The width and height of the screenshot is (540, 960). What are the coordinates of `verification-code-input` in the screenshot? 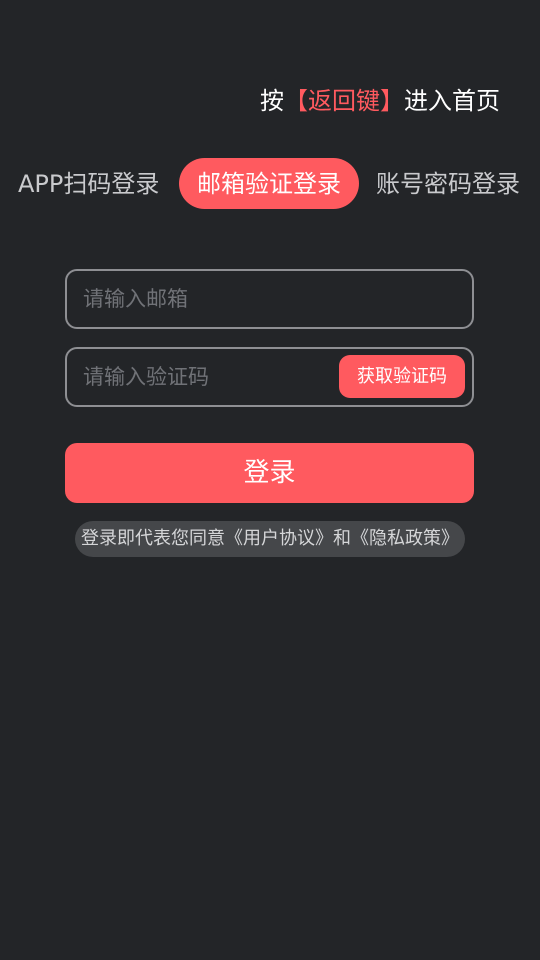 It's located at (208, 377).